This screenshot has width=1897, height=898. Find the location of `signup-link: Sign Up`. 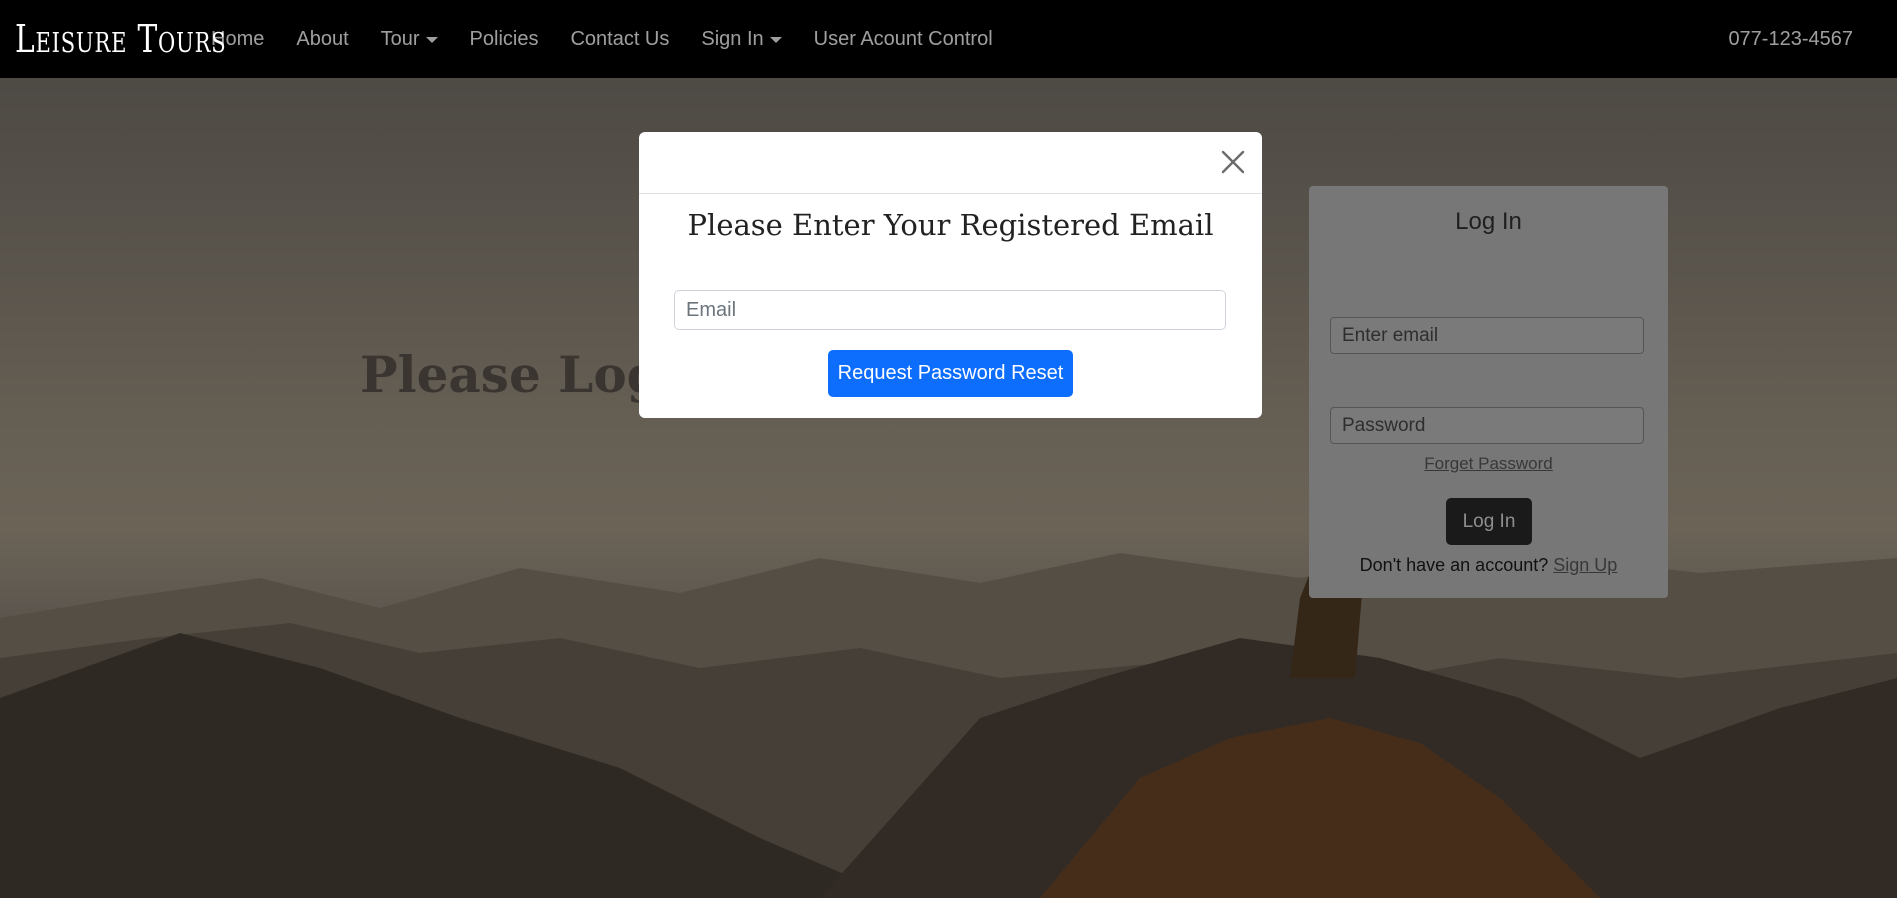

signup-link: Sign Up is located at coordinates (1585, 565).